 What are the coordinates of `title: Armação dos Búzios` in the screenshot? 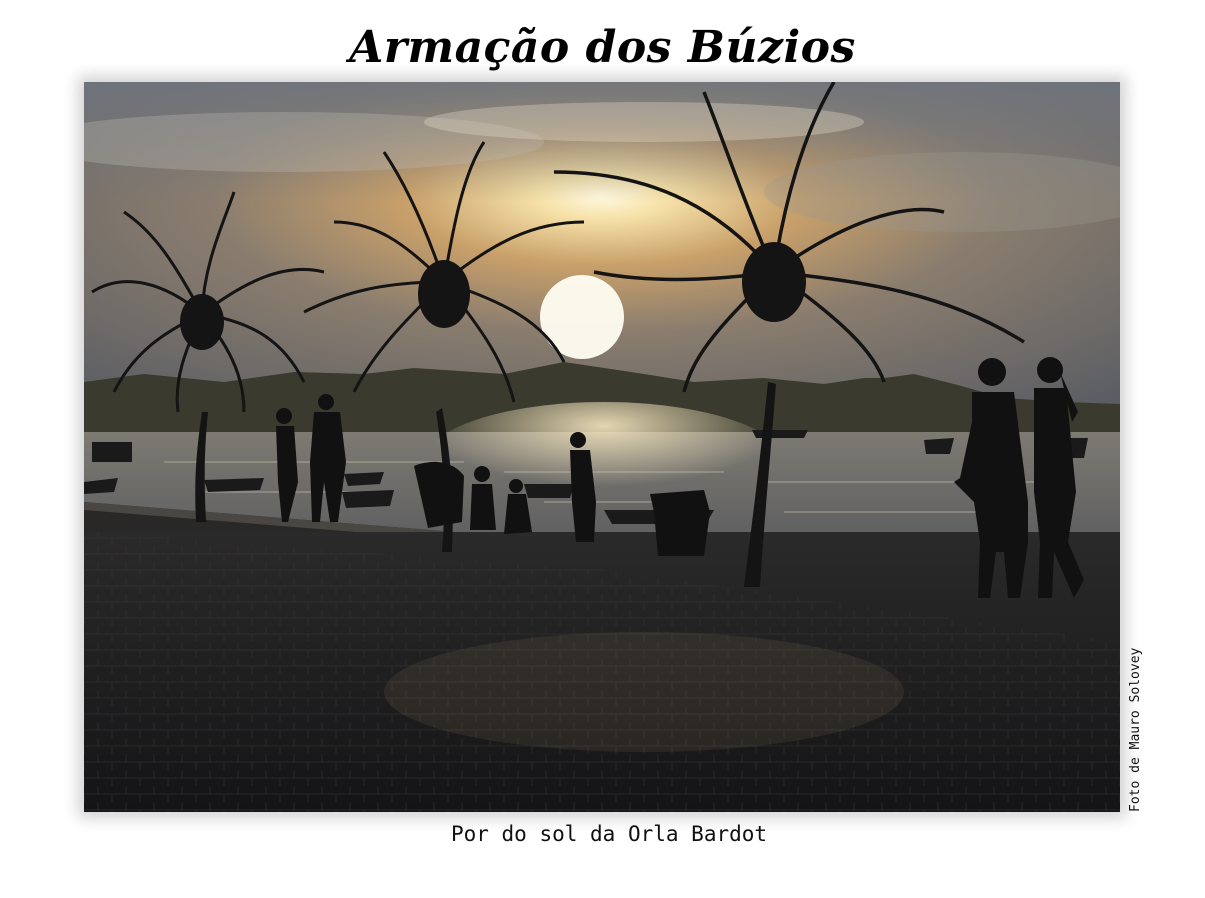 It's located at (602, 47).